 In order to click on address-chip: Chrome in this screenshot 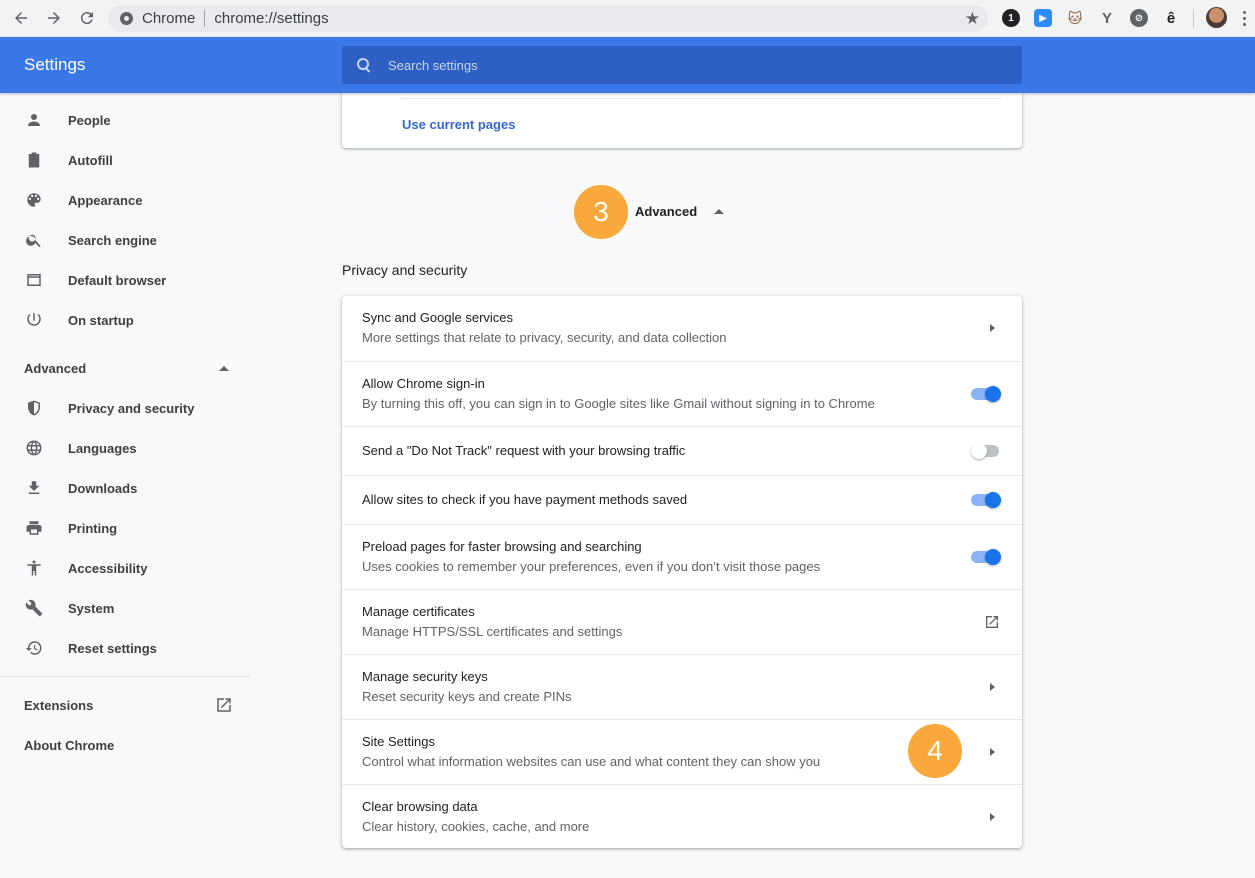, I will do `click(169, 18)`.